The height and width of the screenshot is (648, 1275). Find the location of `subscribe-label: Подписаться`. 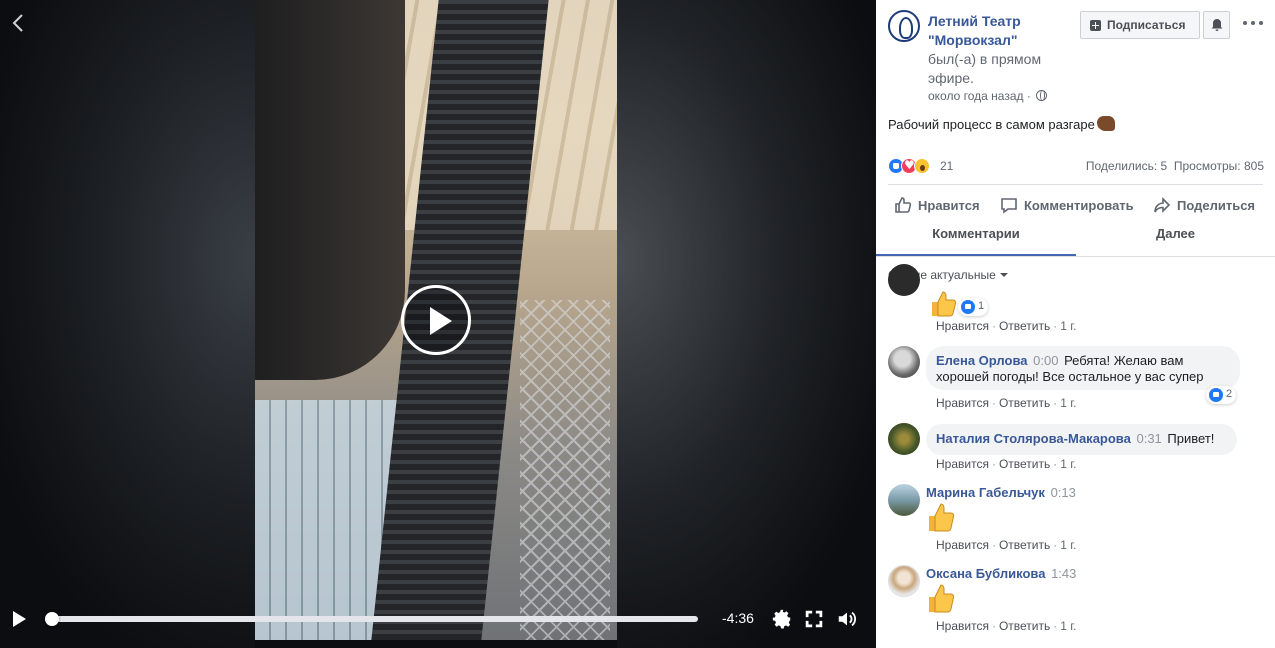

subscribe-label: Подписаться is located at coordinates (1146, 25).